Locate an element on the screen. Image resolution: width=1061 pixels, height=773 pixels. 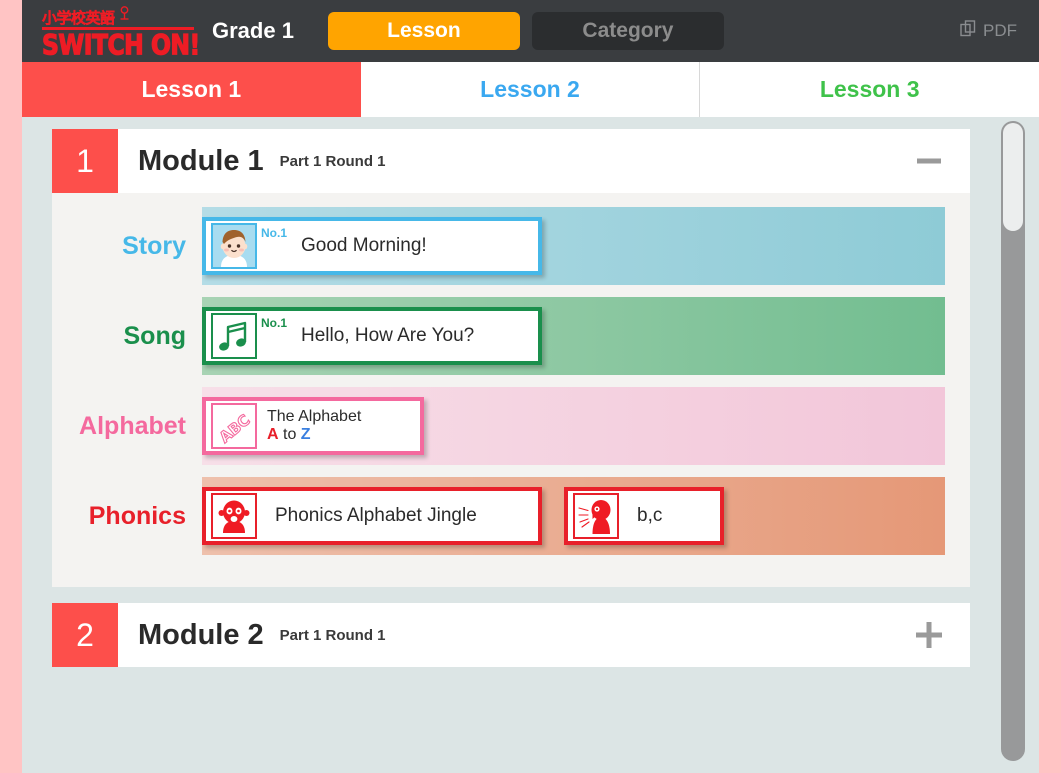
card-title-alphabet-1: The Alphabet A to Z is located at coordinates (314, 426).